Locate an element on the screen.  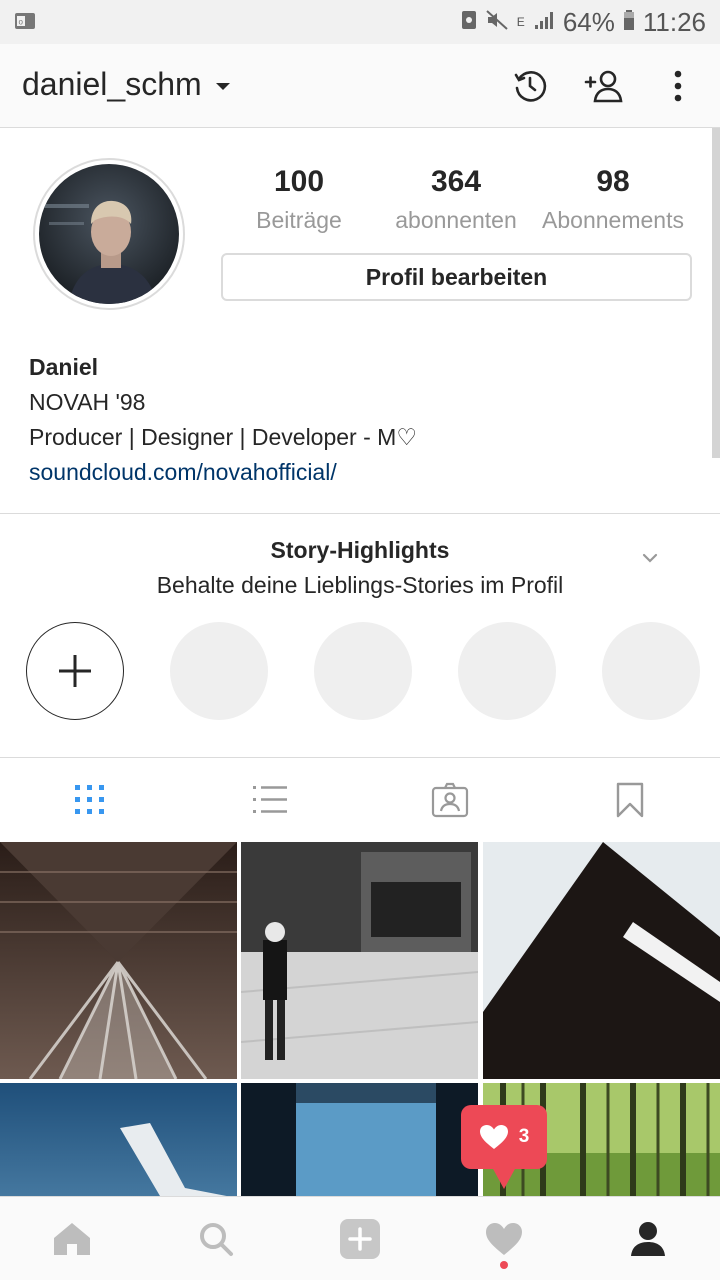
svg-text: o is located at coordinates (21, 22).